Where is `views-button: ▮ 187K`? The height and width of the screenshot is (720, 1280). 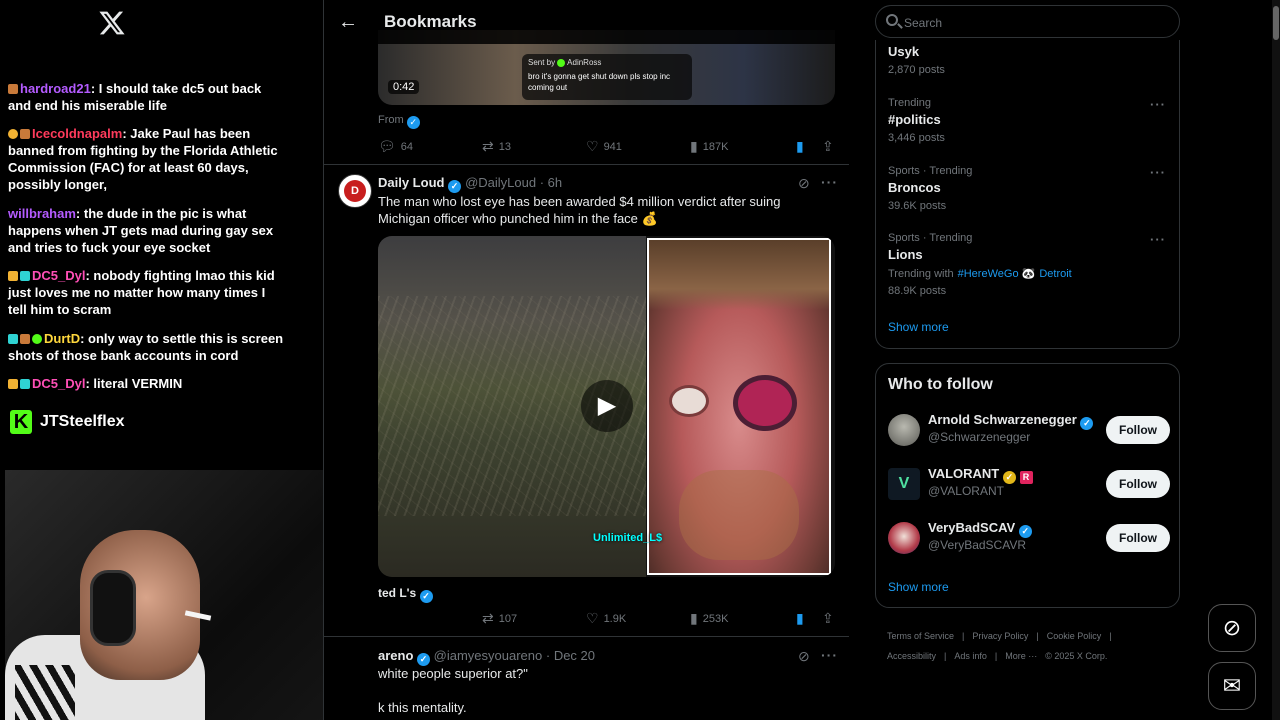
views-button: ▮ 187K is located at coordinates (709, 146).